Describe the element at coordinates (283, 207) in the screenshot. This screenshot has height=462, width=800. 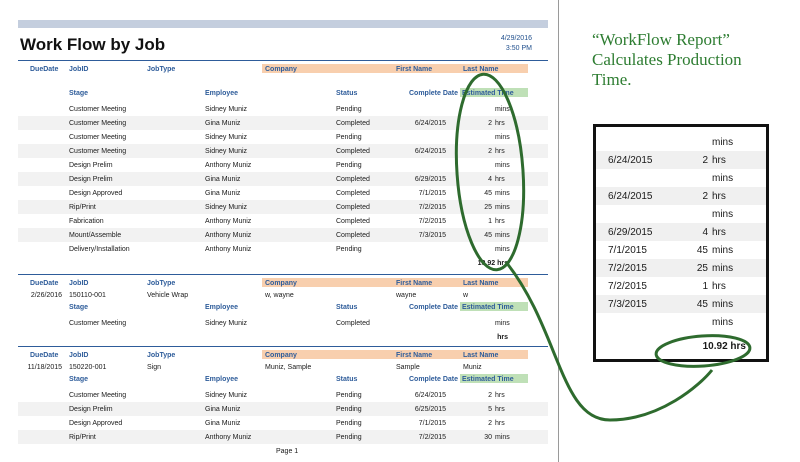
I see `row-stripe` at that location.